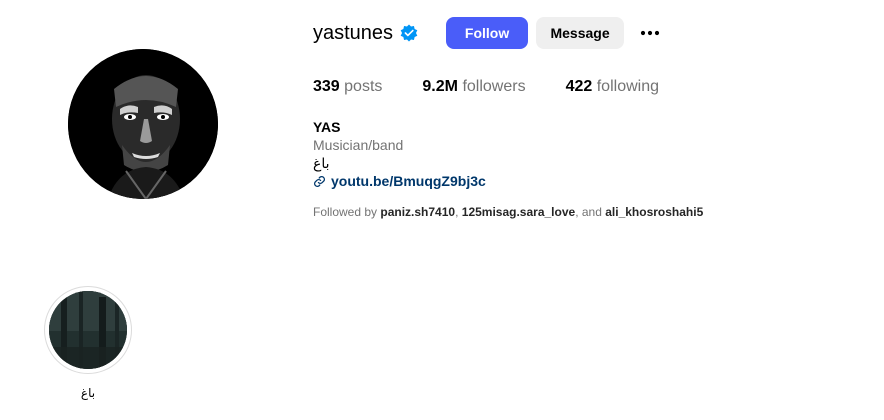  Describe the element at coordinates (518, 212) in the screenshot. I see `followed-by-user: 125misag.sara_love` at that location.